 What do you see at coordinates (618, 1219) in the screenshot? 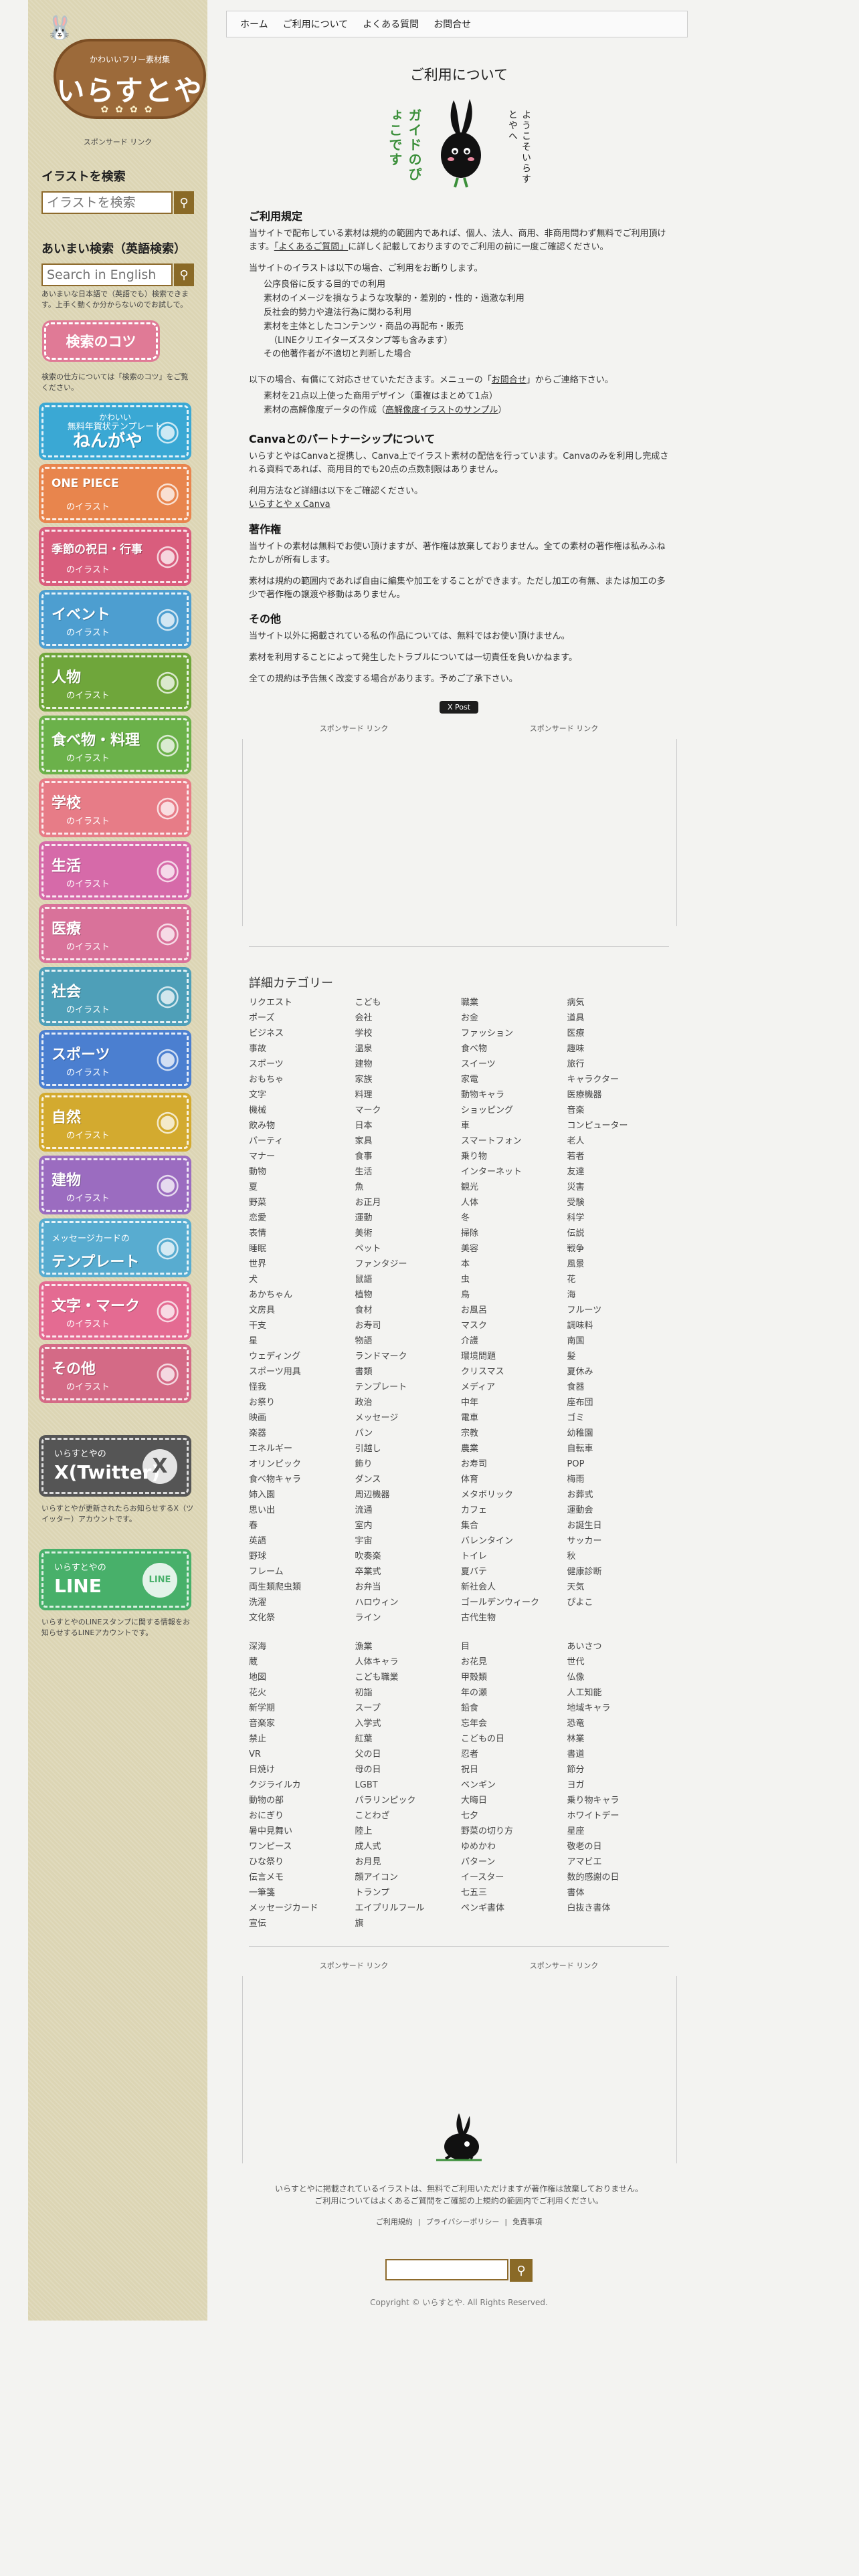
I see `category-link: 科学` at bounding box center [618, 1219].